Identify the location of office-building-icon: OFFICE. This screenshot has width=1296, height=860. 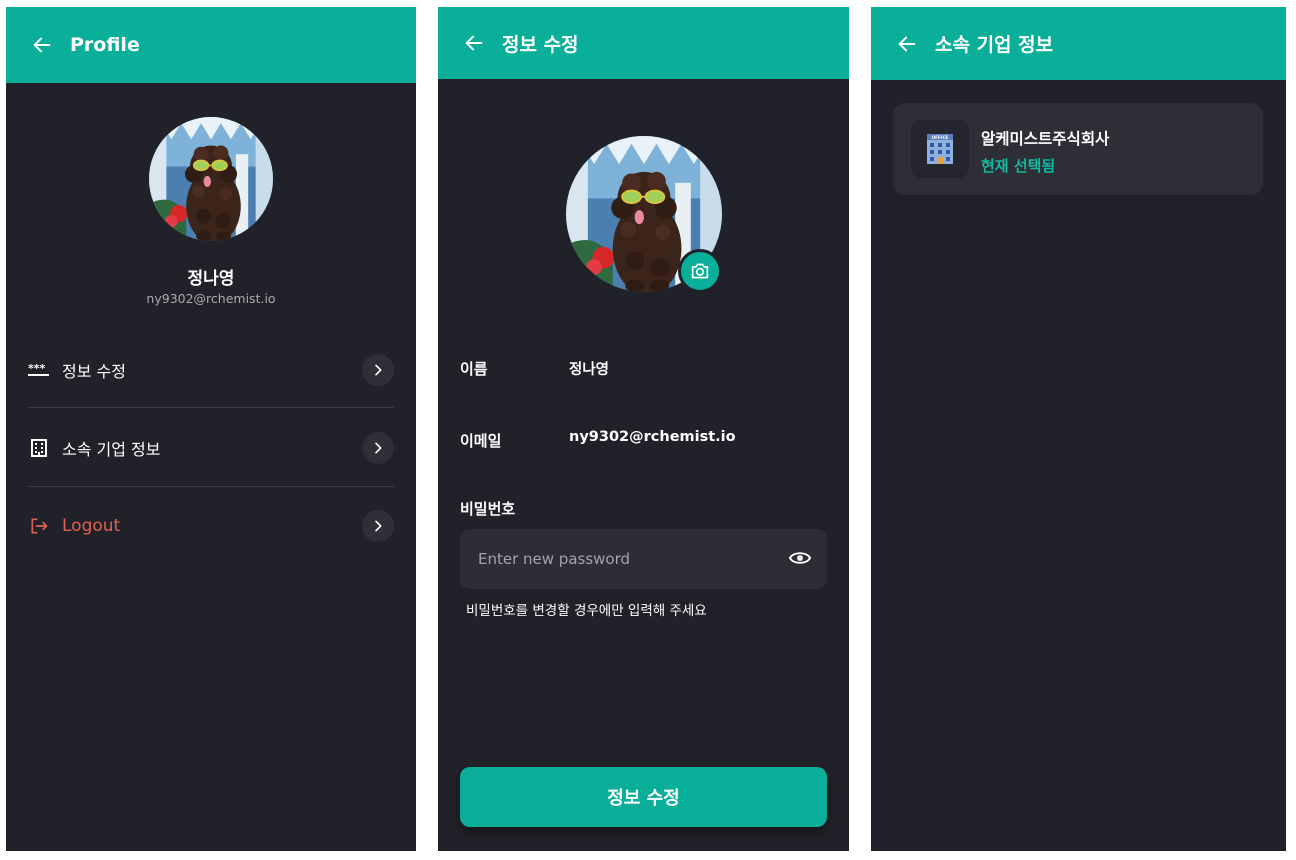
(940, 149).